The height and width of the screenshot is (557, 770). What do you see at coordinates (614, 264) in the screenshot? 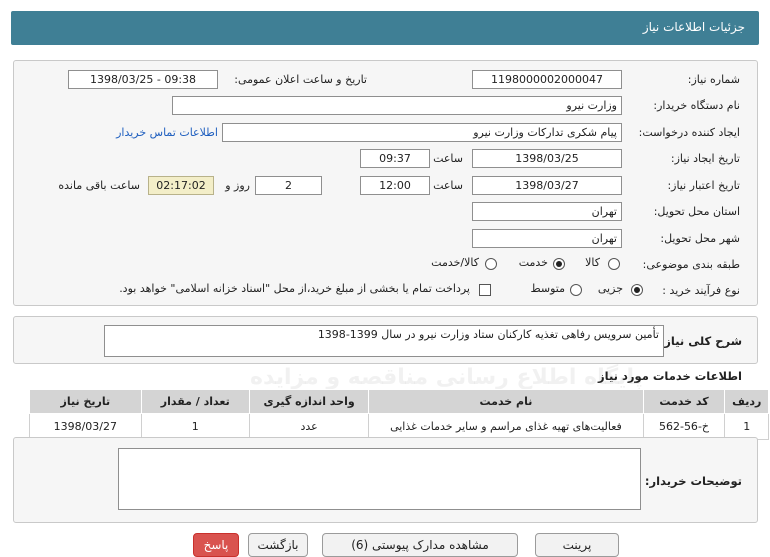
I see `category-radio-goods` at bounding box center [614, 264].